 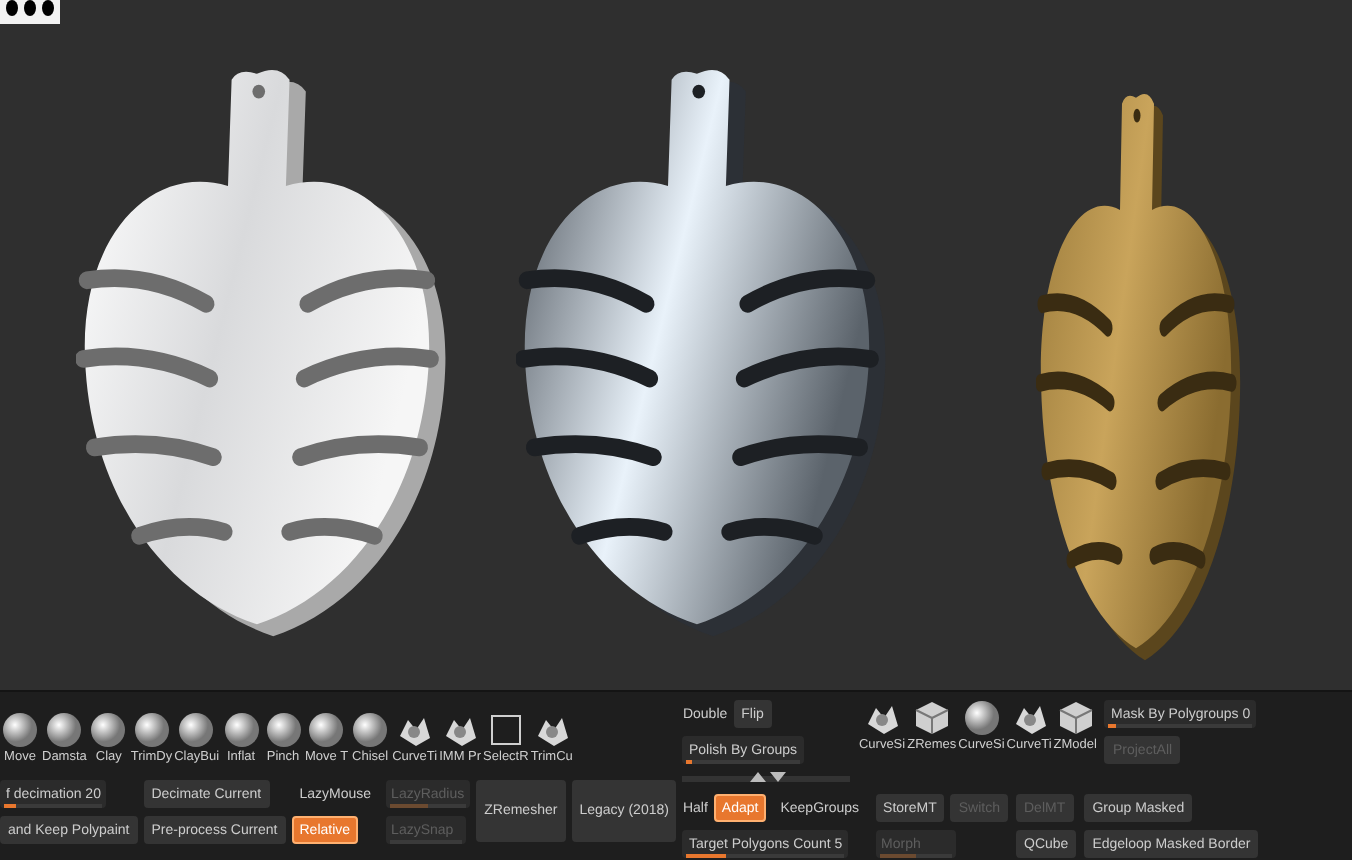 What do you see at coordinates (505, 730) in the screenshot?
I see `square-icon` at bounding box center [505, 730].